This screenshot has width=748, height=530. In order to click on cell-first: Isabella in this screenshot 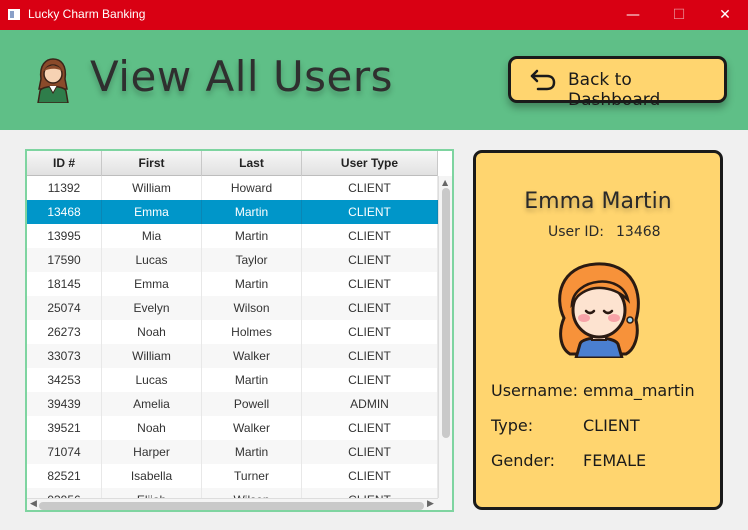, I will do `click(152, 476)`.